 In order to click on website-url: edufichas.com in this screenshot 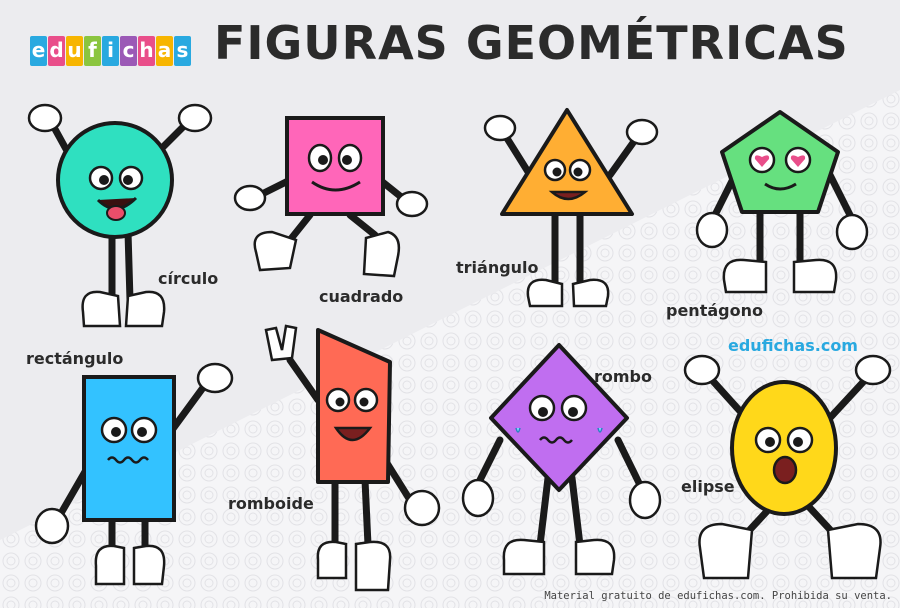, I will do `click(793, 345)`.